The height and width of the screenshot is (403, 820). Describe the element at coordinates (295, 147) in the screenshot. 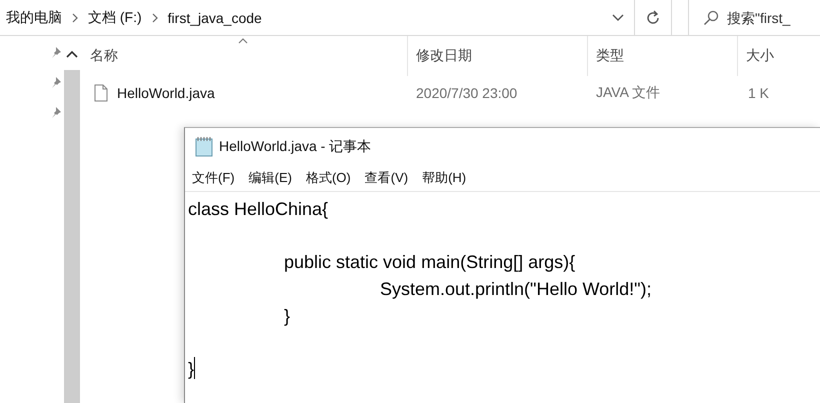

I see `window-title: HelloWorld.java - 记事本` at that location.